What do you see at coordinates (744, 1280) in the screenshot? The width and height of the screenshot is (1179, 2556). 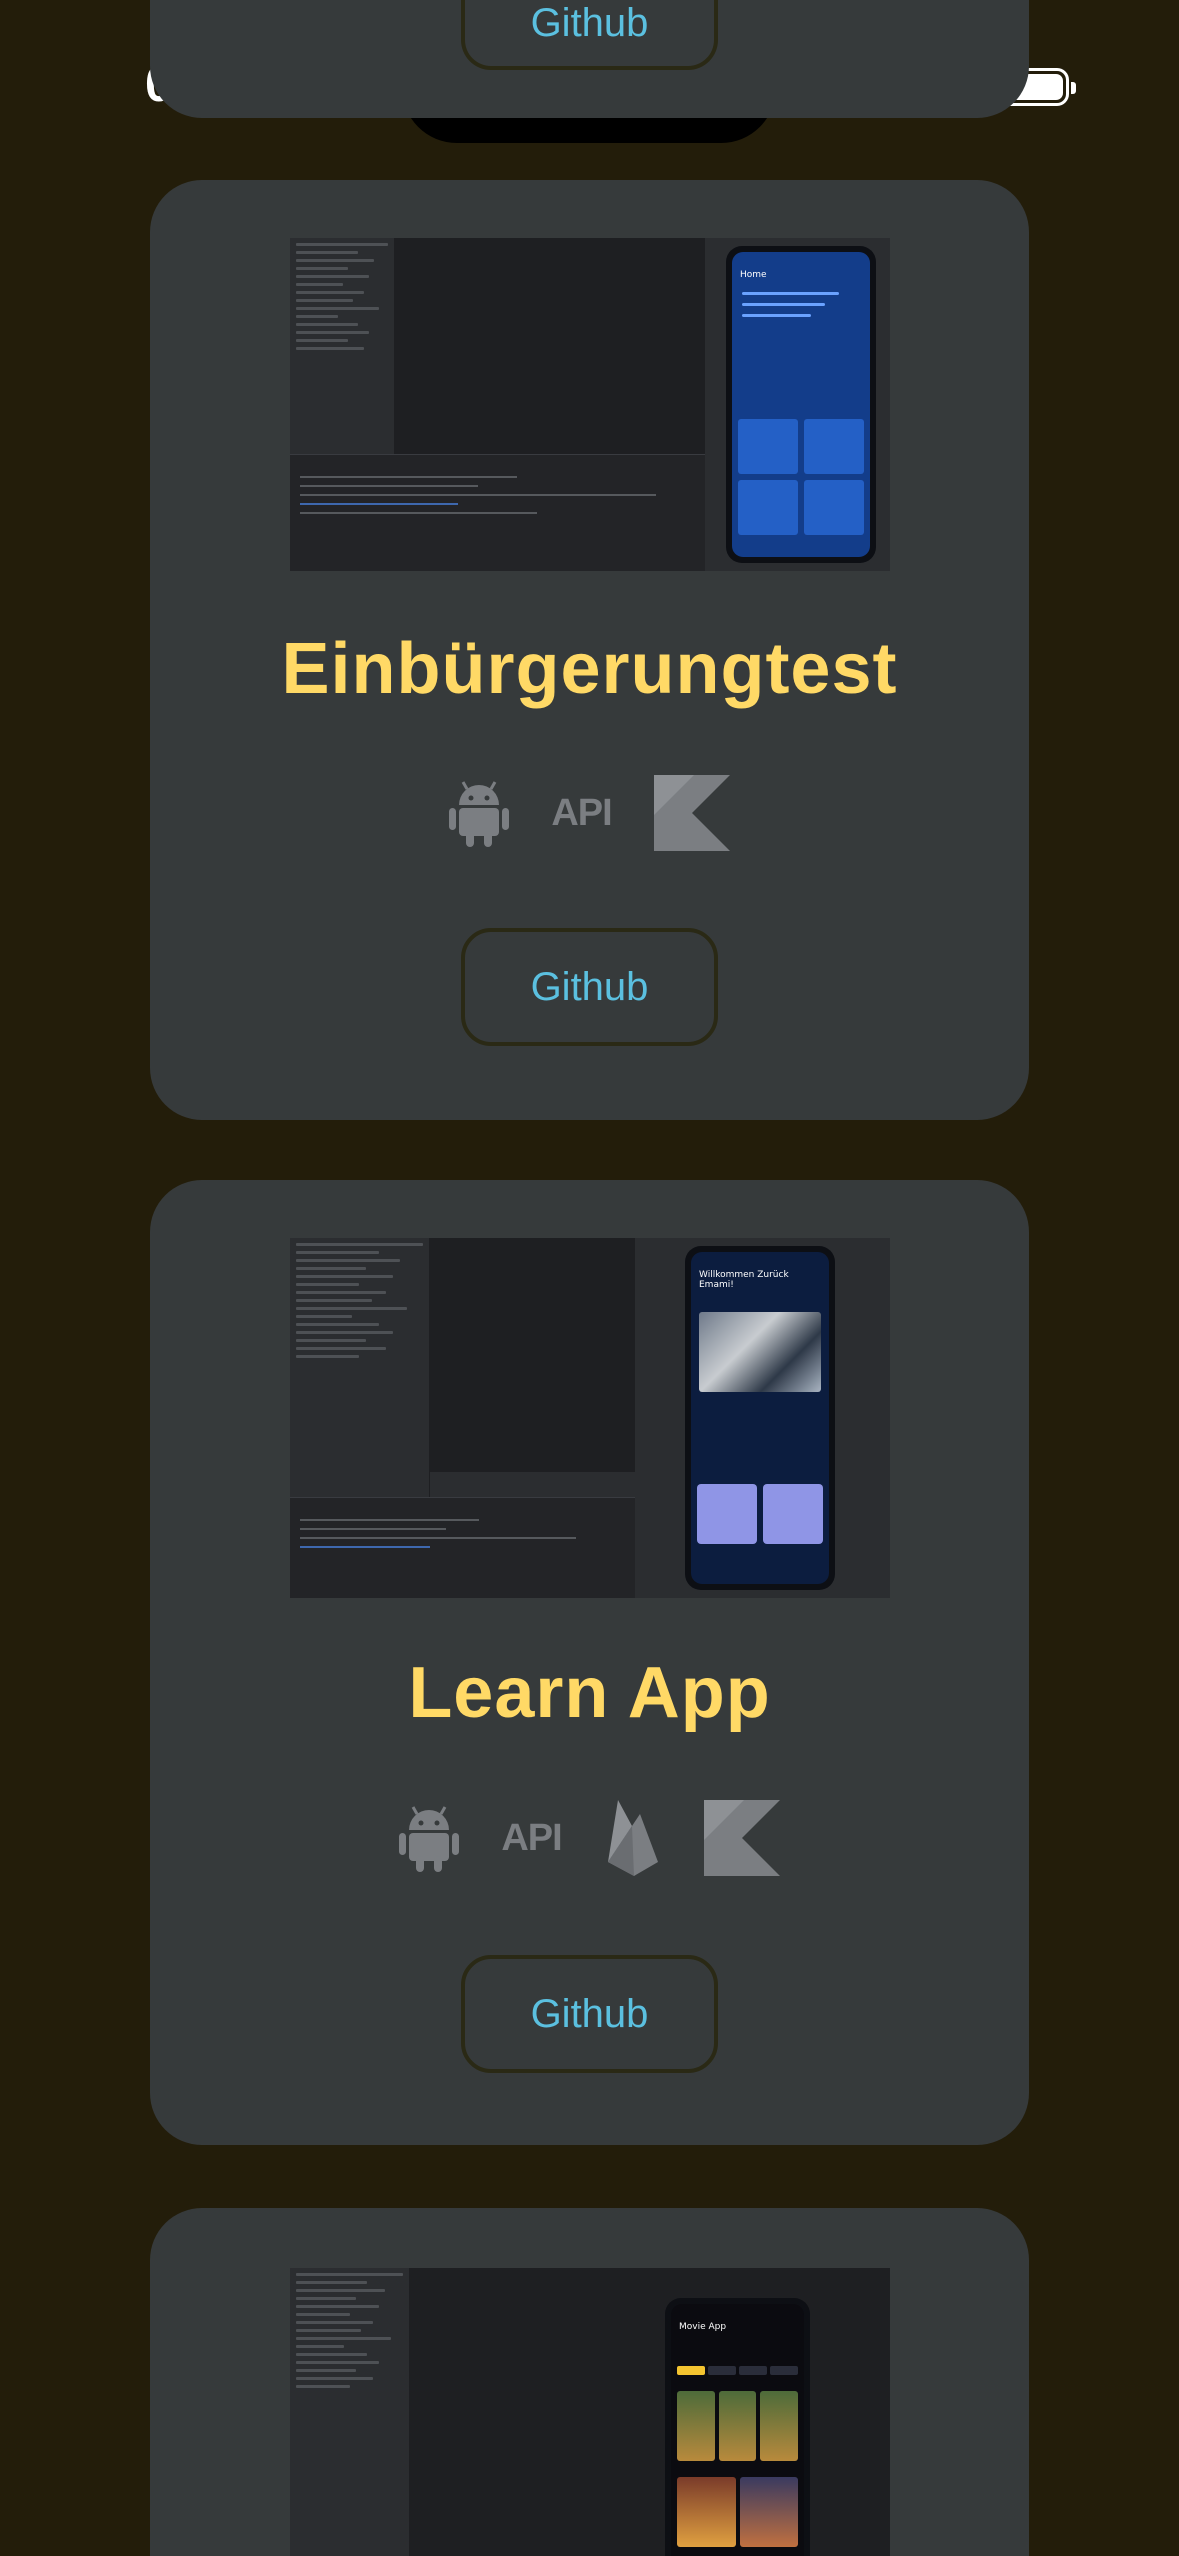 I see `phone-screen-title: Willkommen Zurück Emami!` at bounding box center [744, 1280].